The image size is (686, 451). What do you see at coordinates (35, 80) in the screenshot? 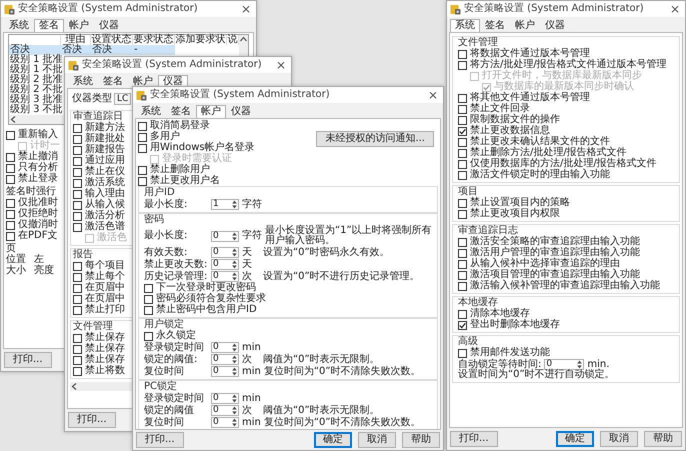
I see `row-header: 级别 2 批准` at bounding box center [35, 80].